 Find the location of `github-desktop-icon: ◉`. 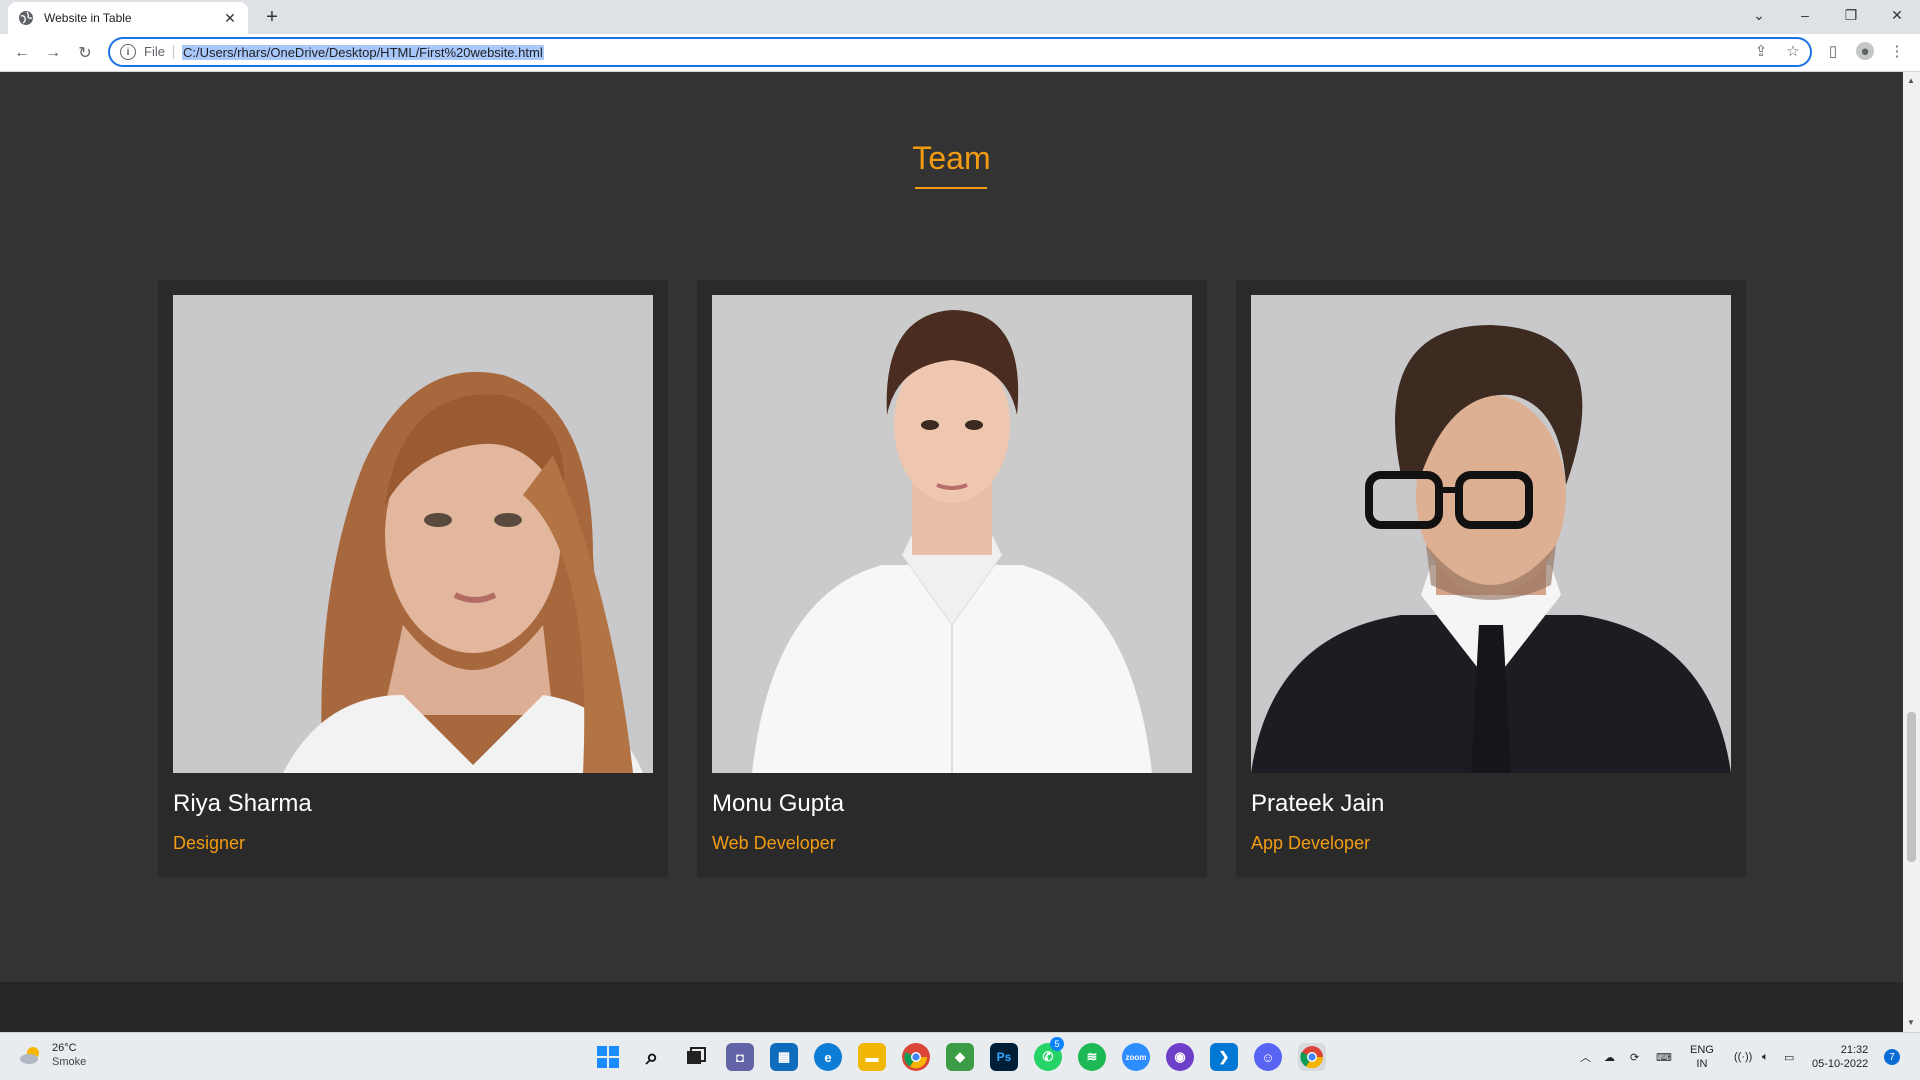

github-desktop-icon: ◉ is located at coordinates (1180, 1057).